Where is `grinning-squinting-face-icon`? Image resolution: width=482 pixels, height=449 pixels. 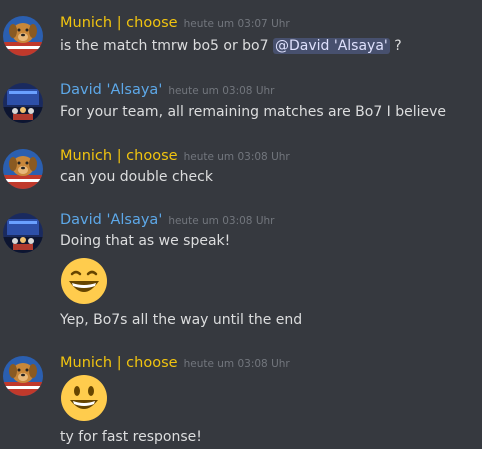 grinning-squinting-face-icon is located at coordinates (84, 281).